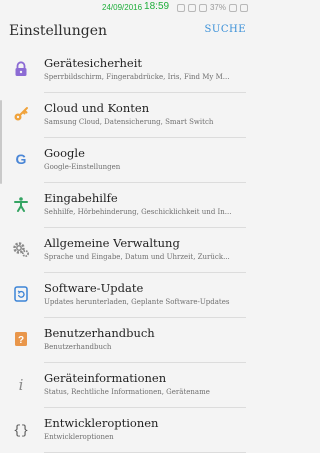 The height and width of the screenshot is (453, 320). Describe the element at coordinates (93, 63) in the screenshot. I see `settings-item-title: Gerätesicherheit` at that location.